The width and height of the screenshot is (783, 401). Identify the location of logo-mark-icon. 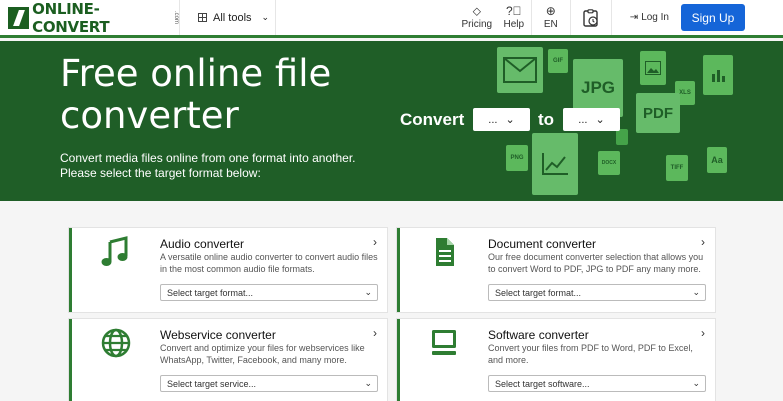
(19, 17).